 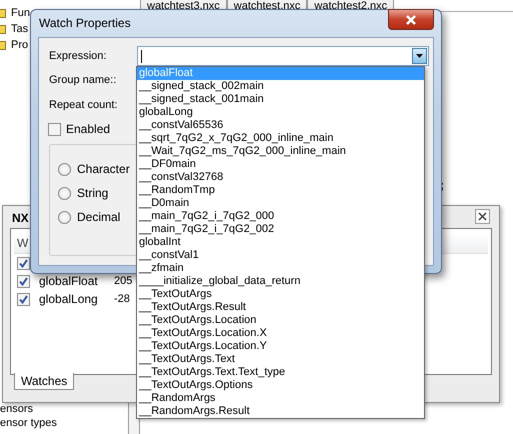 What do you see at coordinates (280, 99) in the screenshot?
I see `dropdown-item: __signed_stack_001main` at bounding box center [280, 99].